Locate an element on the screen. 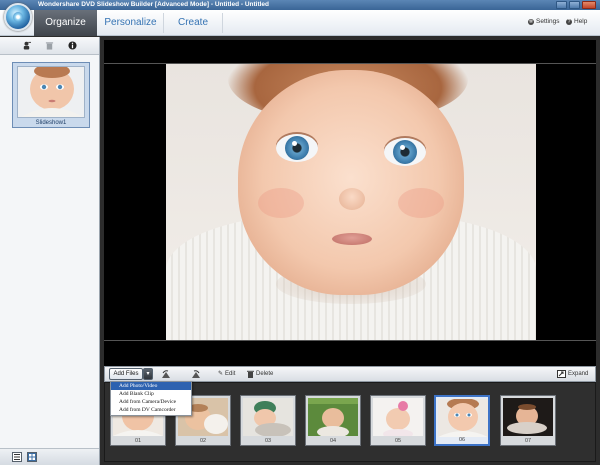 Image resolution: width=600 pixels, height=465 pixels. filmstrip-frame: 03 is located at coordinates (268, 420).